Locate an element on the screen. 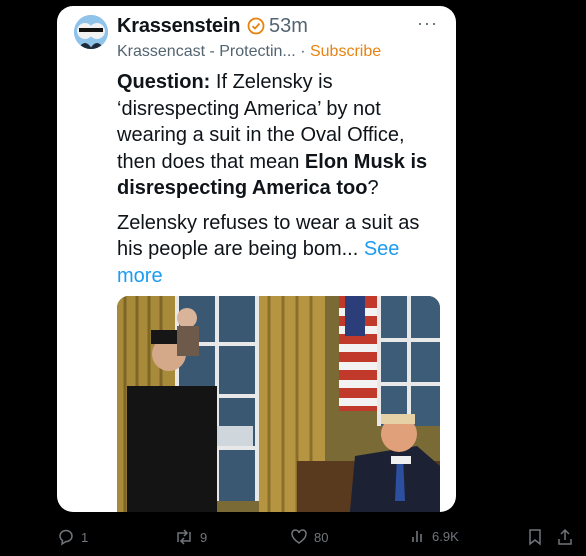 This screenshot has height=556, width=586. reply-icon is located at coordinates (66, 537).